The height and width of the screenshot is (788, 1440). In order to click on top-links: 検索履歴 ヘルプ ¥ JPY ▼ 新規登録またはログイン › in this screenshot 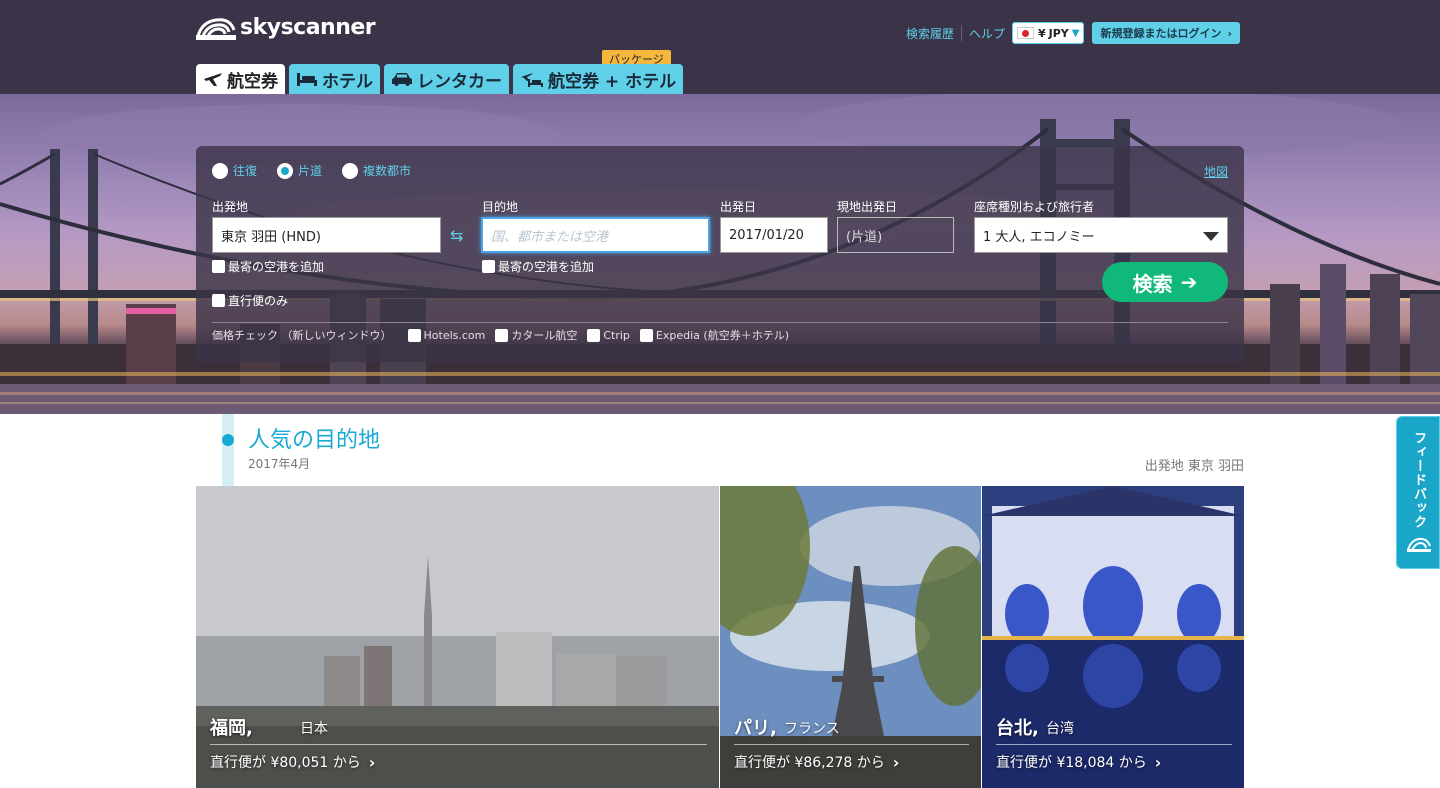, I will do `click(1073, 33)`.